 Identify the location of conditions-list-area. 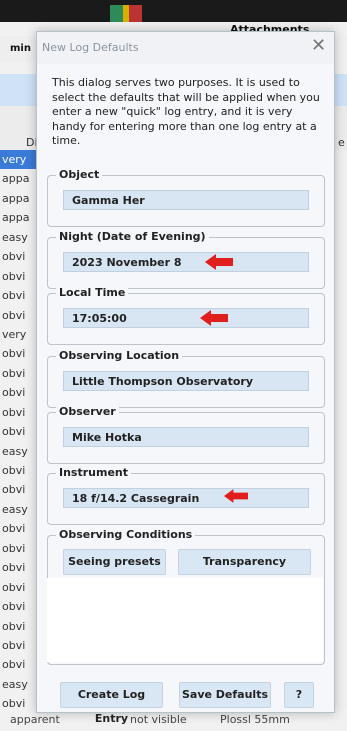
(185, 620).